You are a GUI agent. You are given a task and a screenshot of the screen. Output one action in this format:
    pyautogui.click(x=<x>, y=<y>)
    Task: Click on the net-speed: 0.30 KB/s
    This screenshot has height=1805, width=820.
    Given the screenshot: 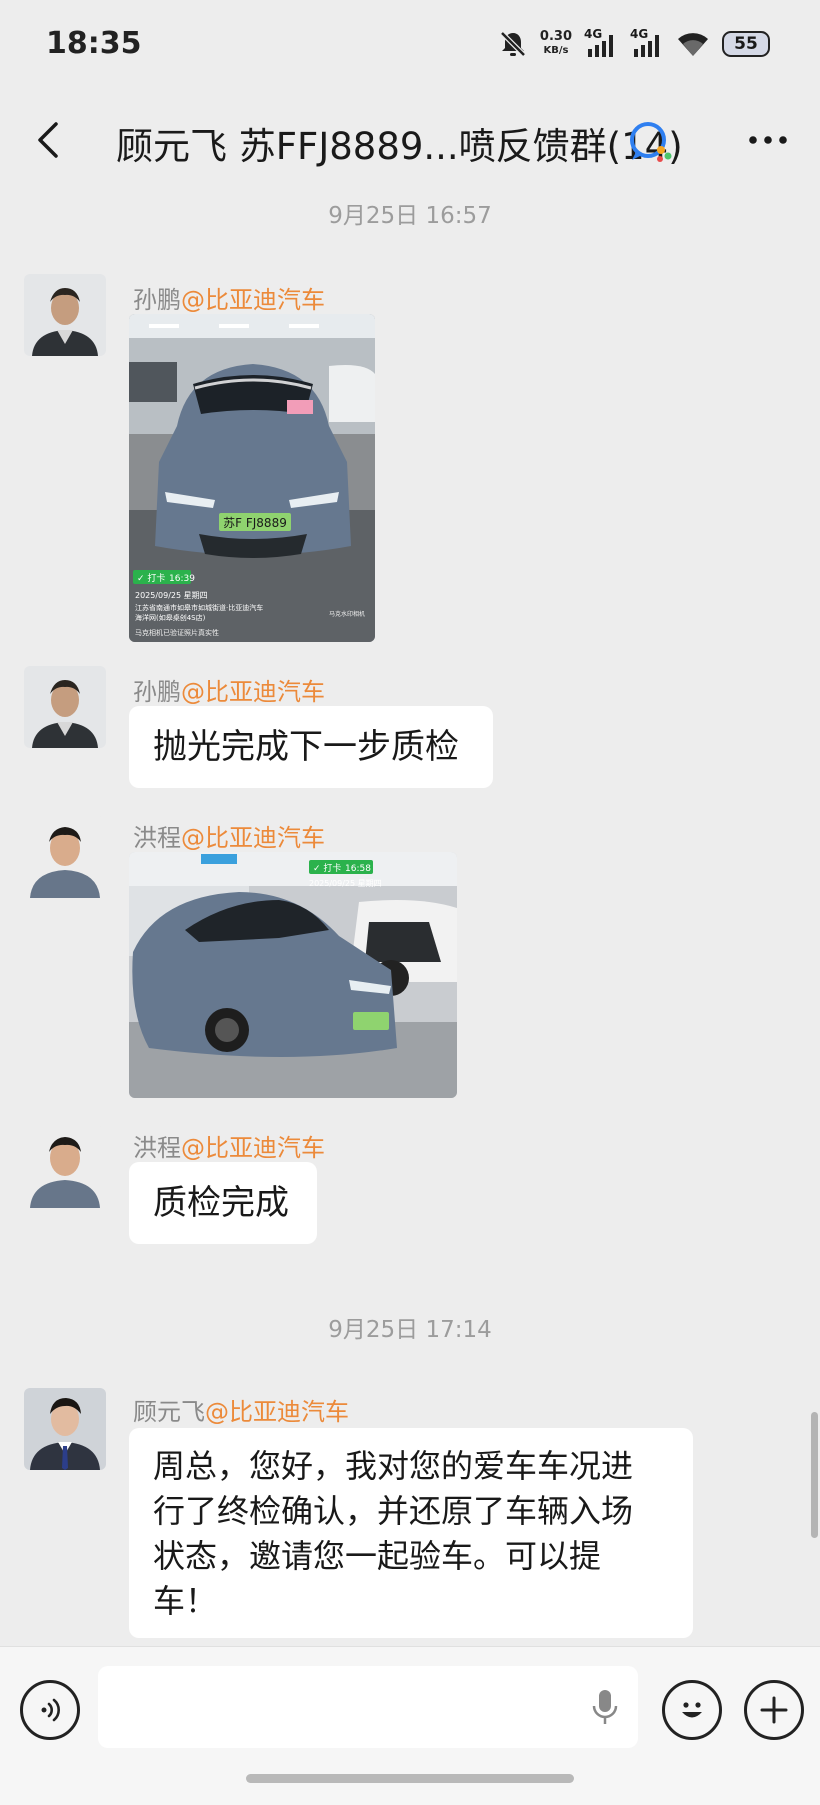 What is the action you would take?
    pyautogui.click(x=556, y=44)
    